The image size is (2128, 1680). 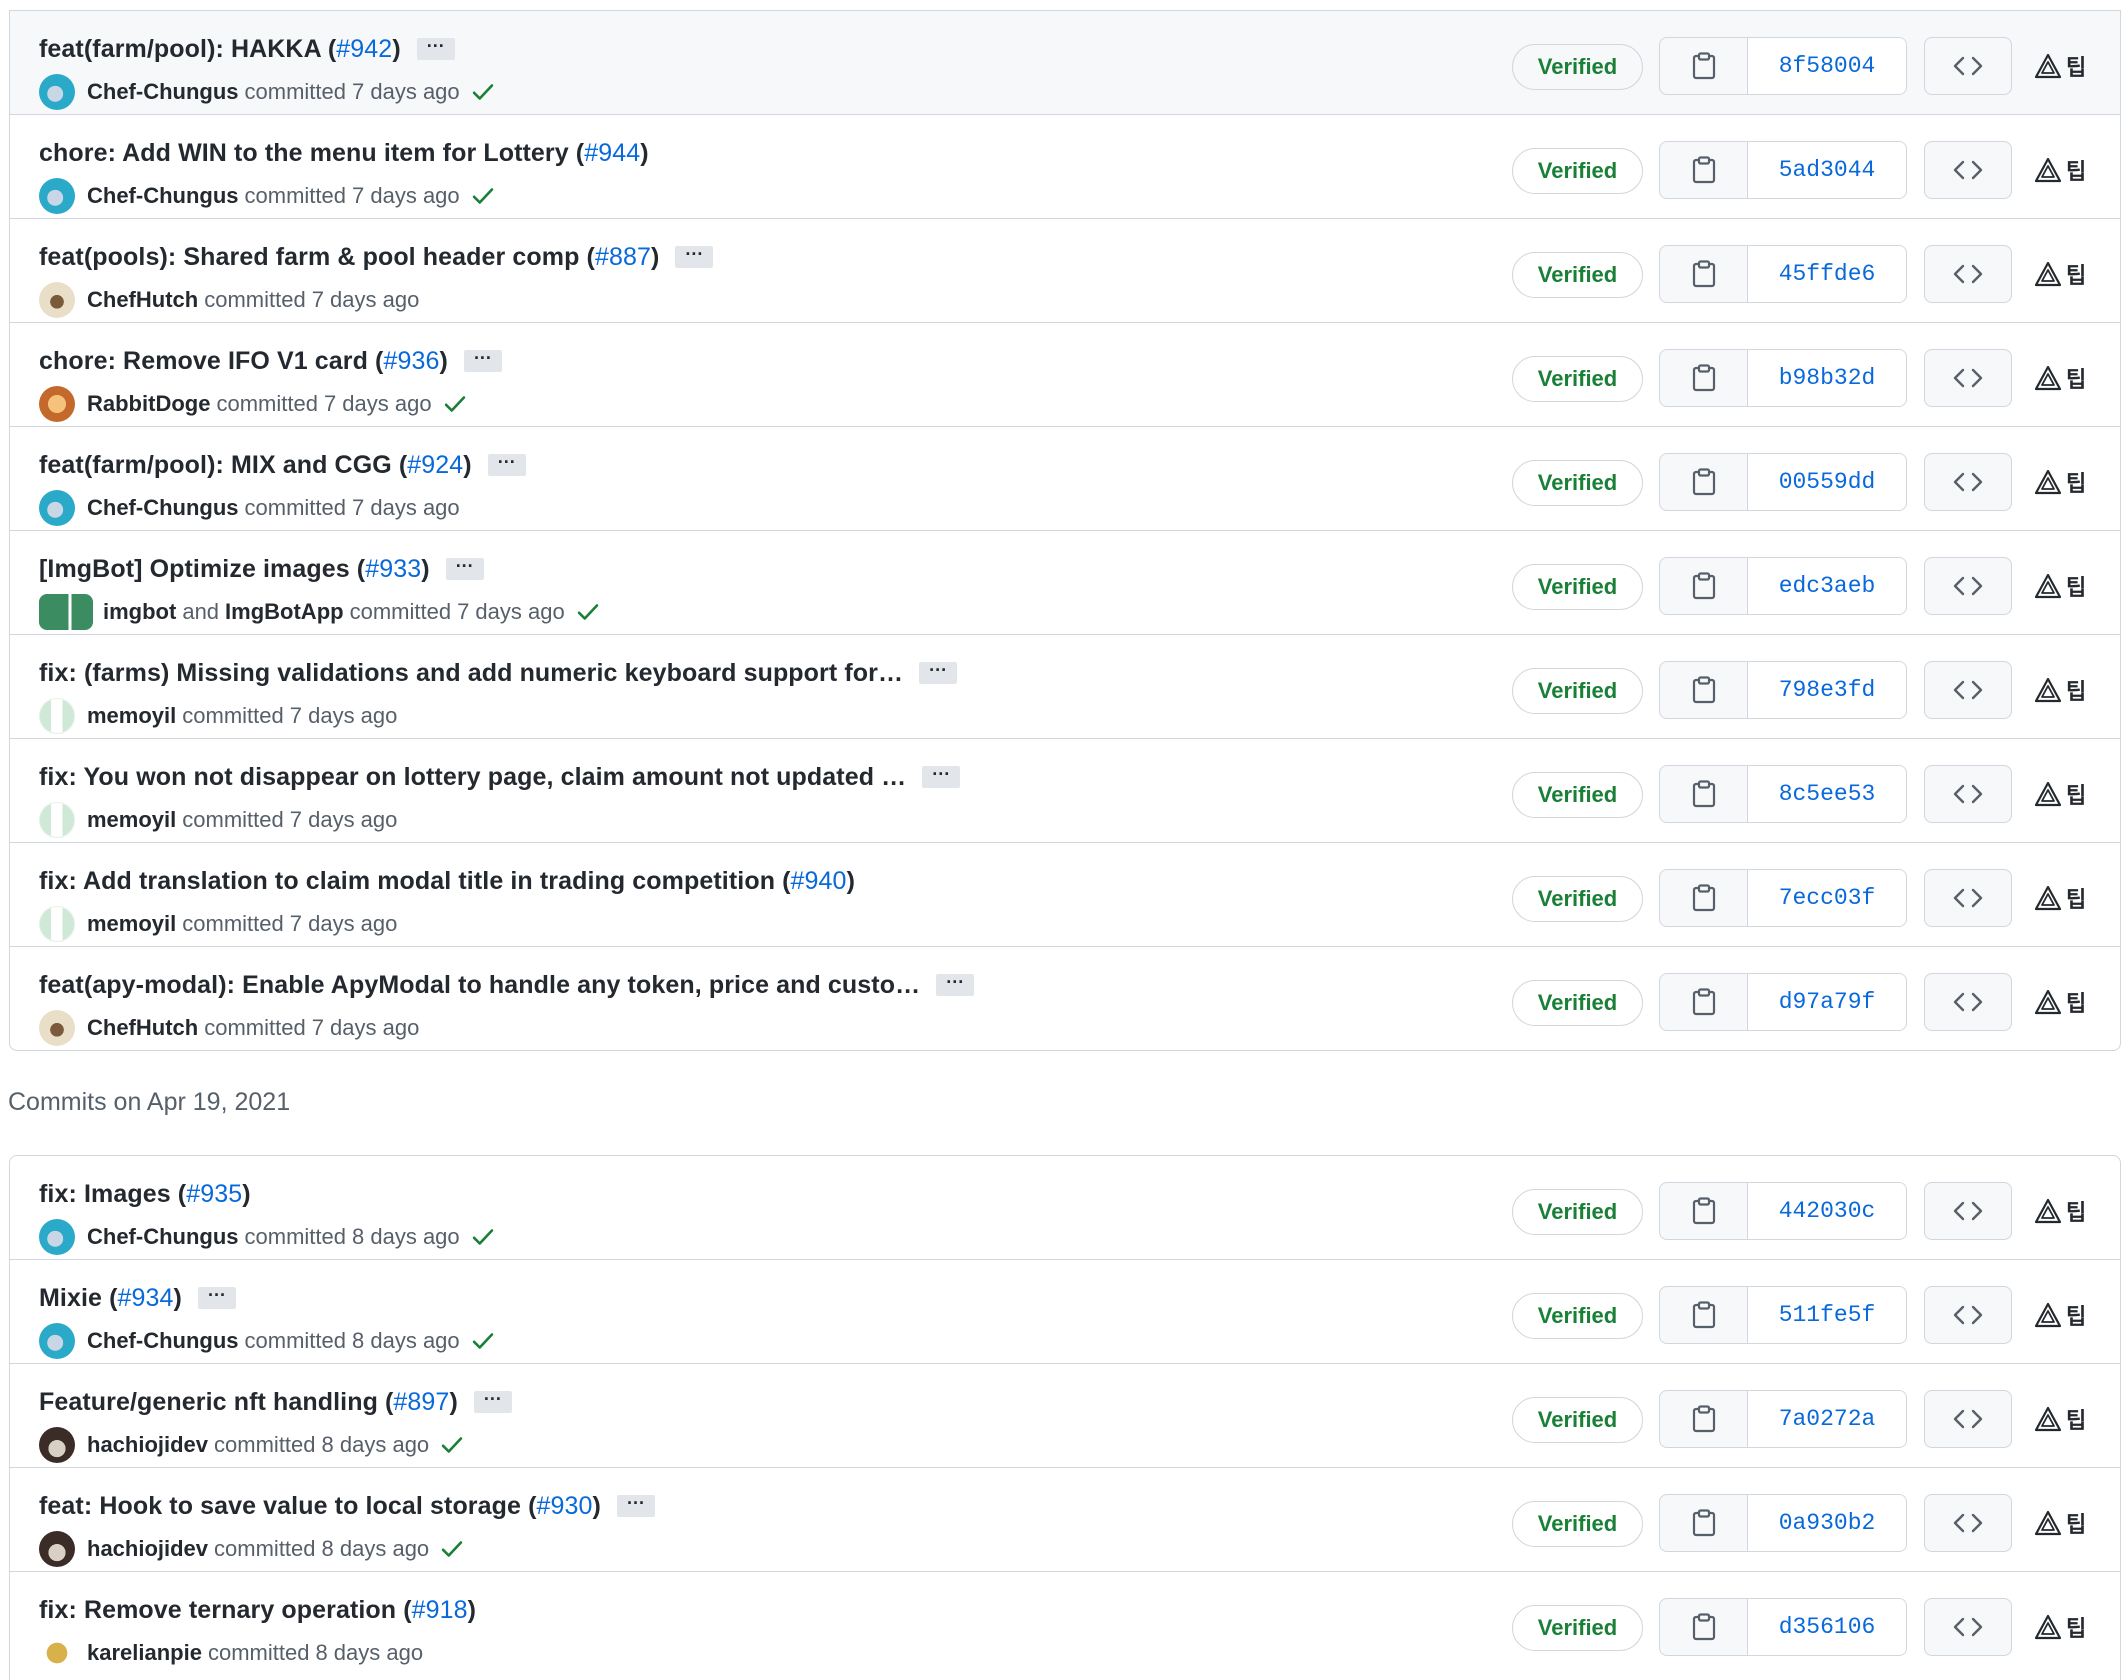 I want to click on commit-title: feat(farm/pool): MIX and CGG (#924), so click(x=255, y=465).